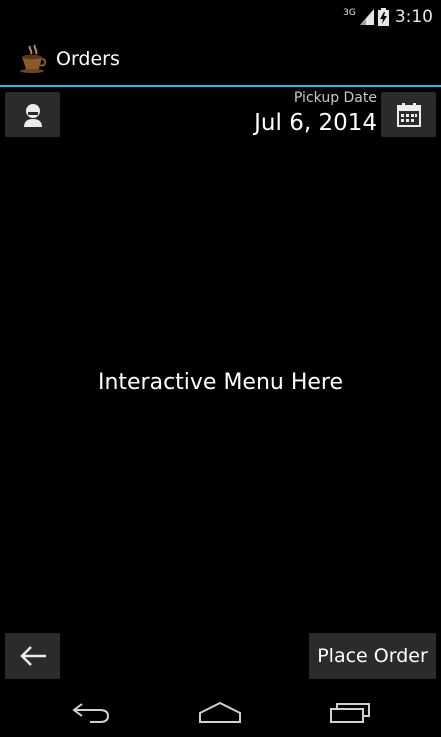 This screenshot has width=441, height=737. Describe the element at coordinates (315, 123) in the screenshot. I see `pickup-date-value: Jul 6, 2014` at that location.